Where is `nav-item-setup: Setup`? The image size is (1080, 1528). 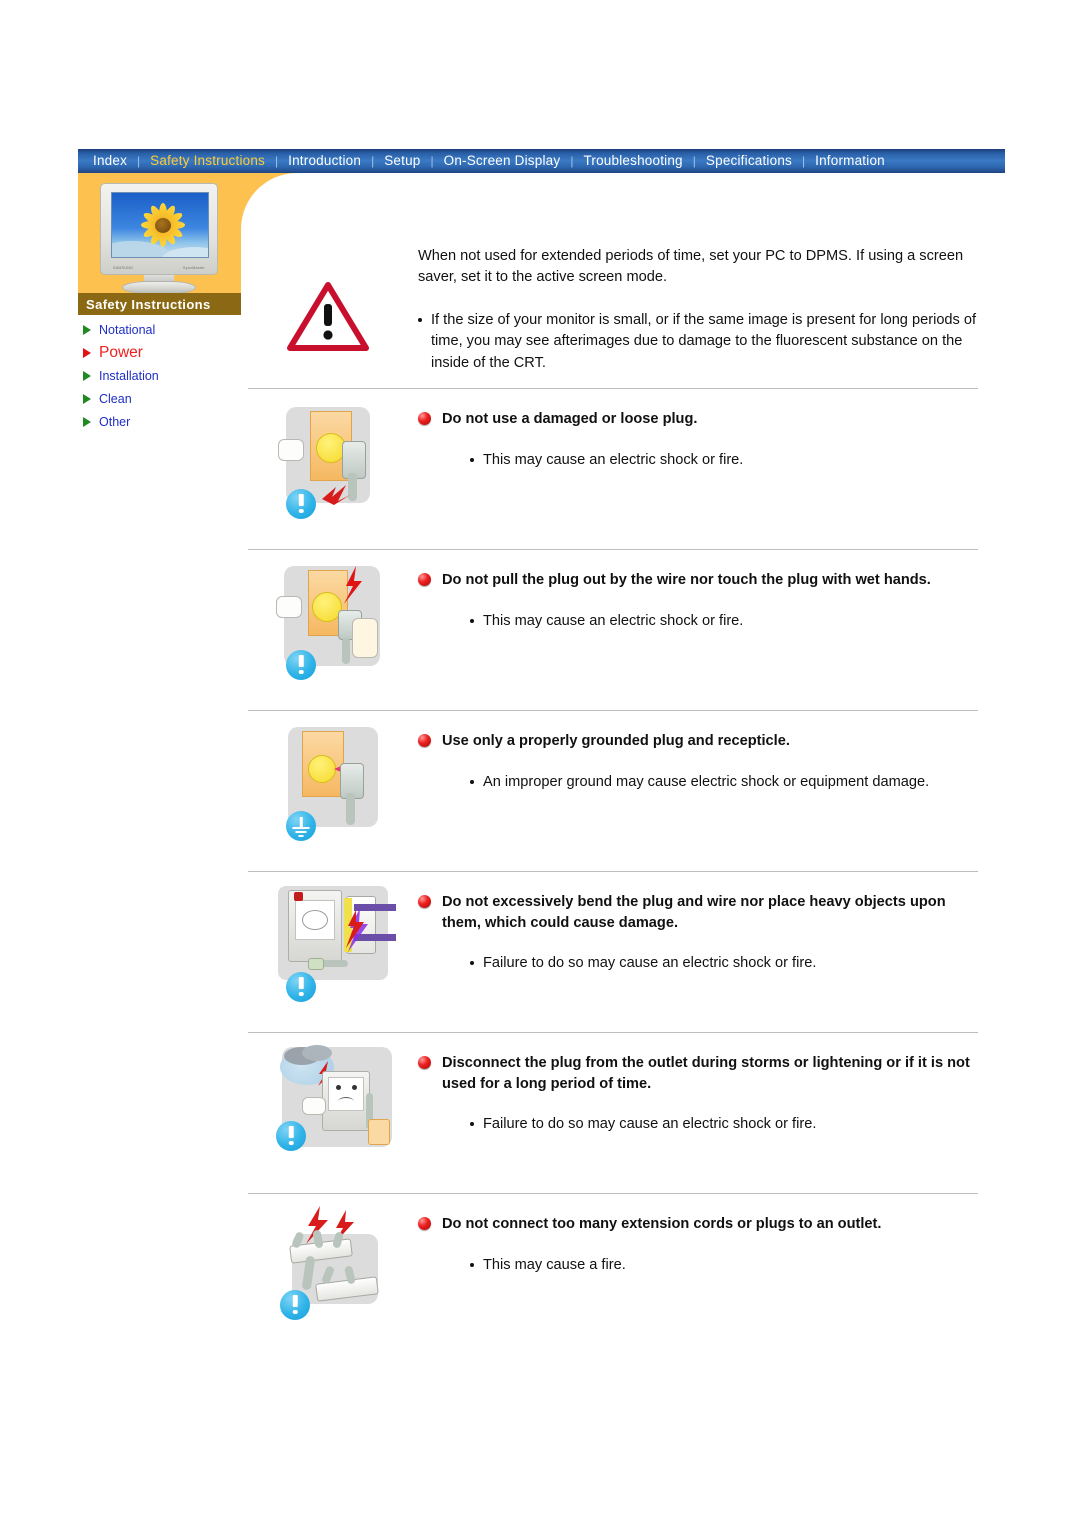
nav-item-setup: Setup is located at coordinates (402, 161).